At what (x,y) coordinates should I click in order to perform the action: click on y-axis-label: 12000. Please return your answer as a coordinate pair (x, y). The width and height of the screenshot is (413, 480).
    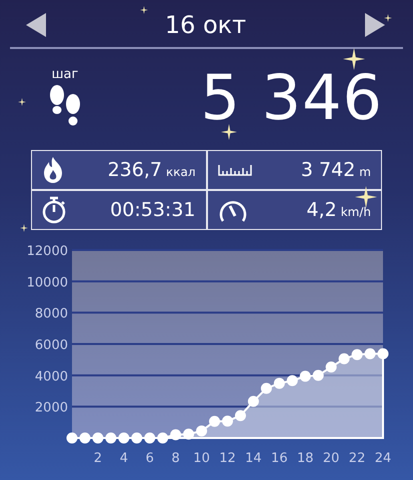
    Looking at the image, I should click on (47, 251).